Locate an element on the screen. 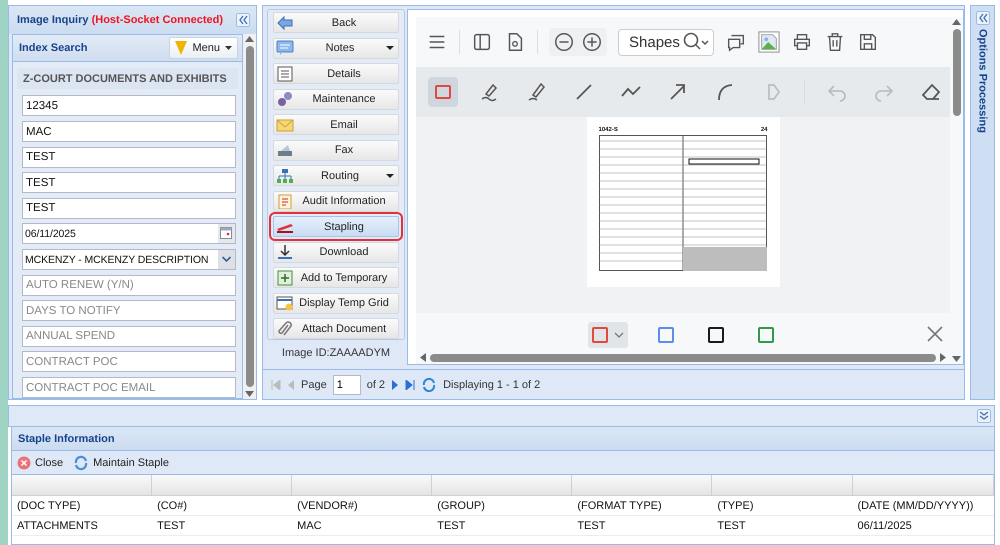 This screenshot has width=1000, height=545. table-cell: (GROUP) is located at coordinates (502, 506).